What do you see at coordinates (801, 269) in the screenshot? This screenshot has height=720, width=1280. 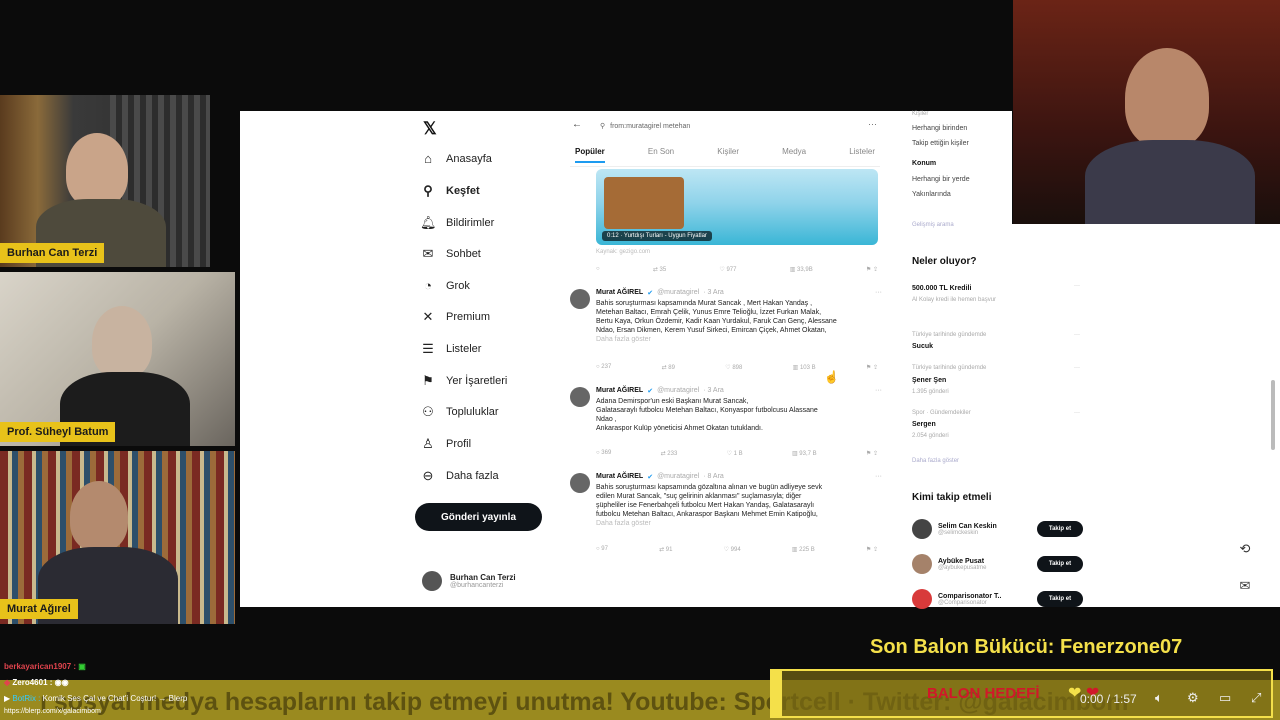 I see `views-button: ▥ 33,9B` at bounding box center [801, 269].